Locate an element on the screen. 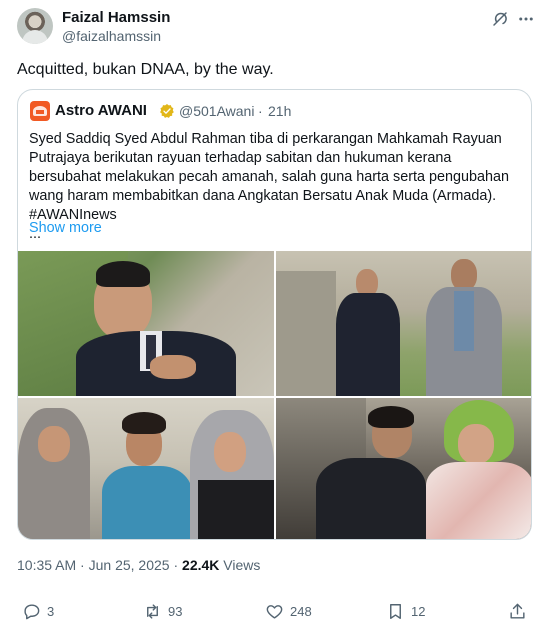 Image resolution: width=549 pixels, height=632 pixels. tweet-text: Acquitted, bukan DNAA, by the way. is located at coordinates (145, 69).